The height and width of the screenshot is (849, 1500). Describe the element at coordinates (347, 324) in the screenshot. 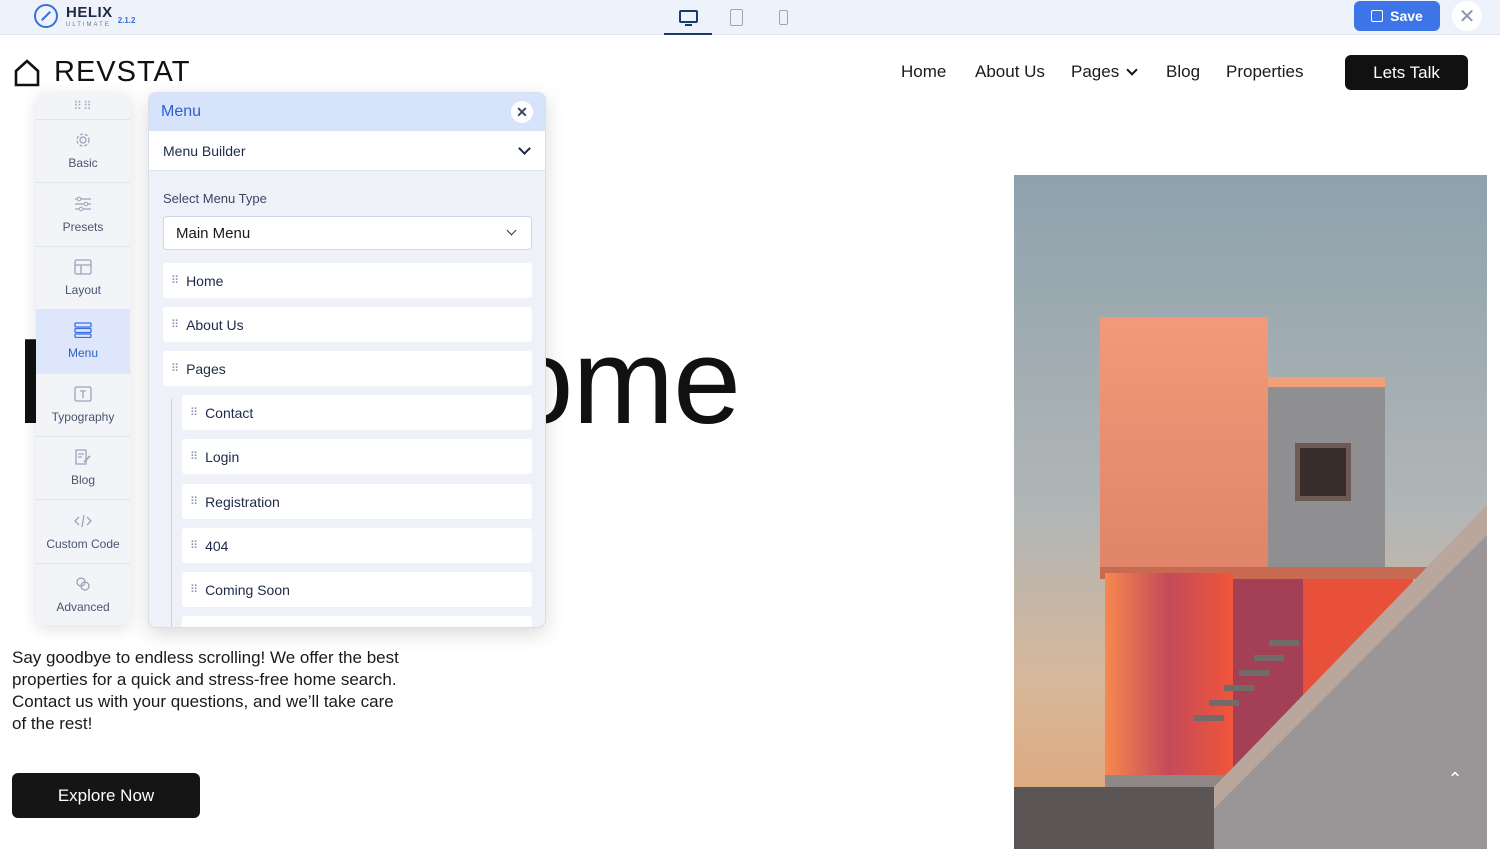

I see `menu-item-about-us: ⠿ About Us` at that location.